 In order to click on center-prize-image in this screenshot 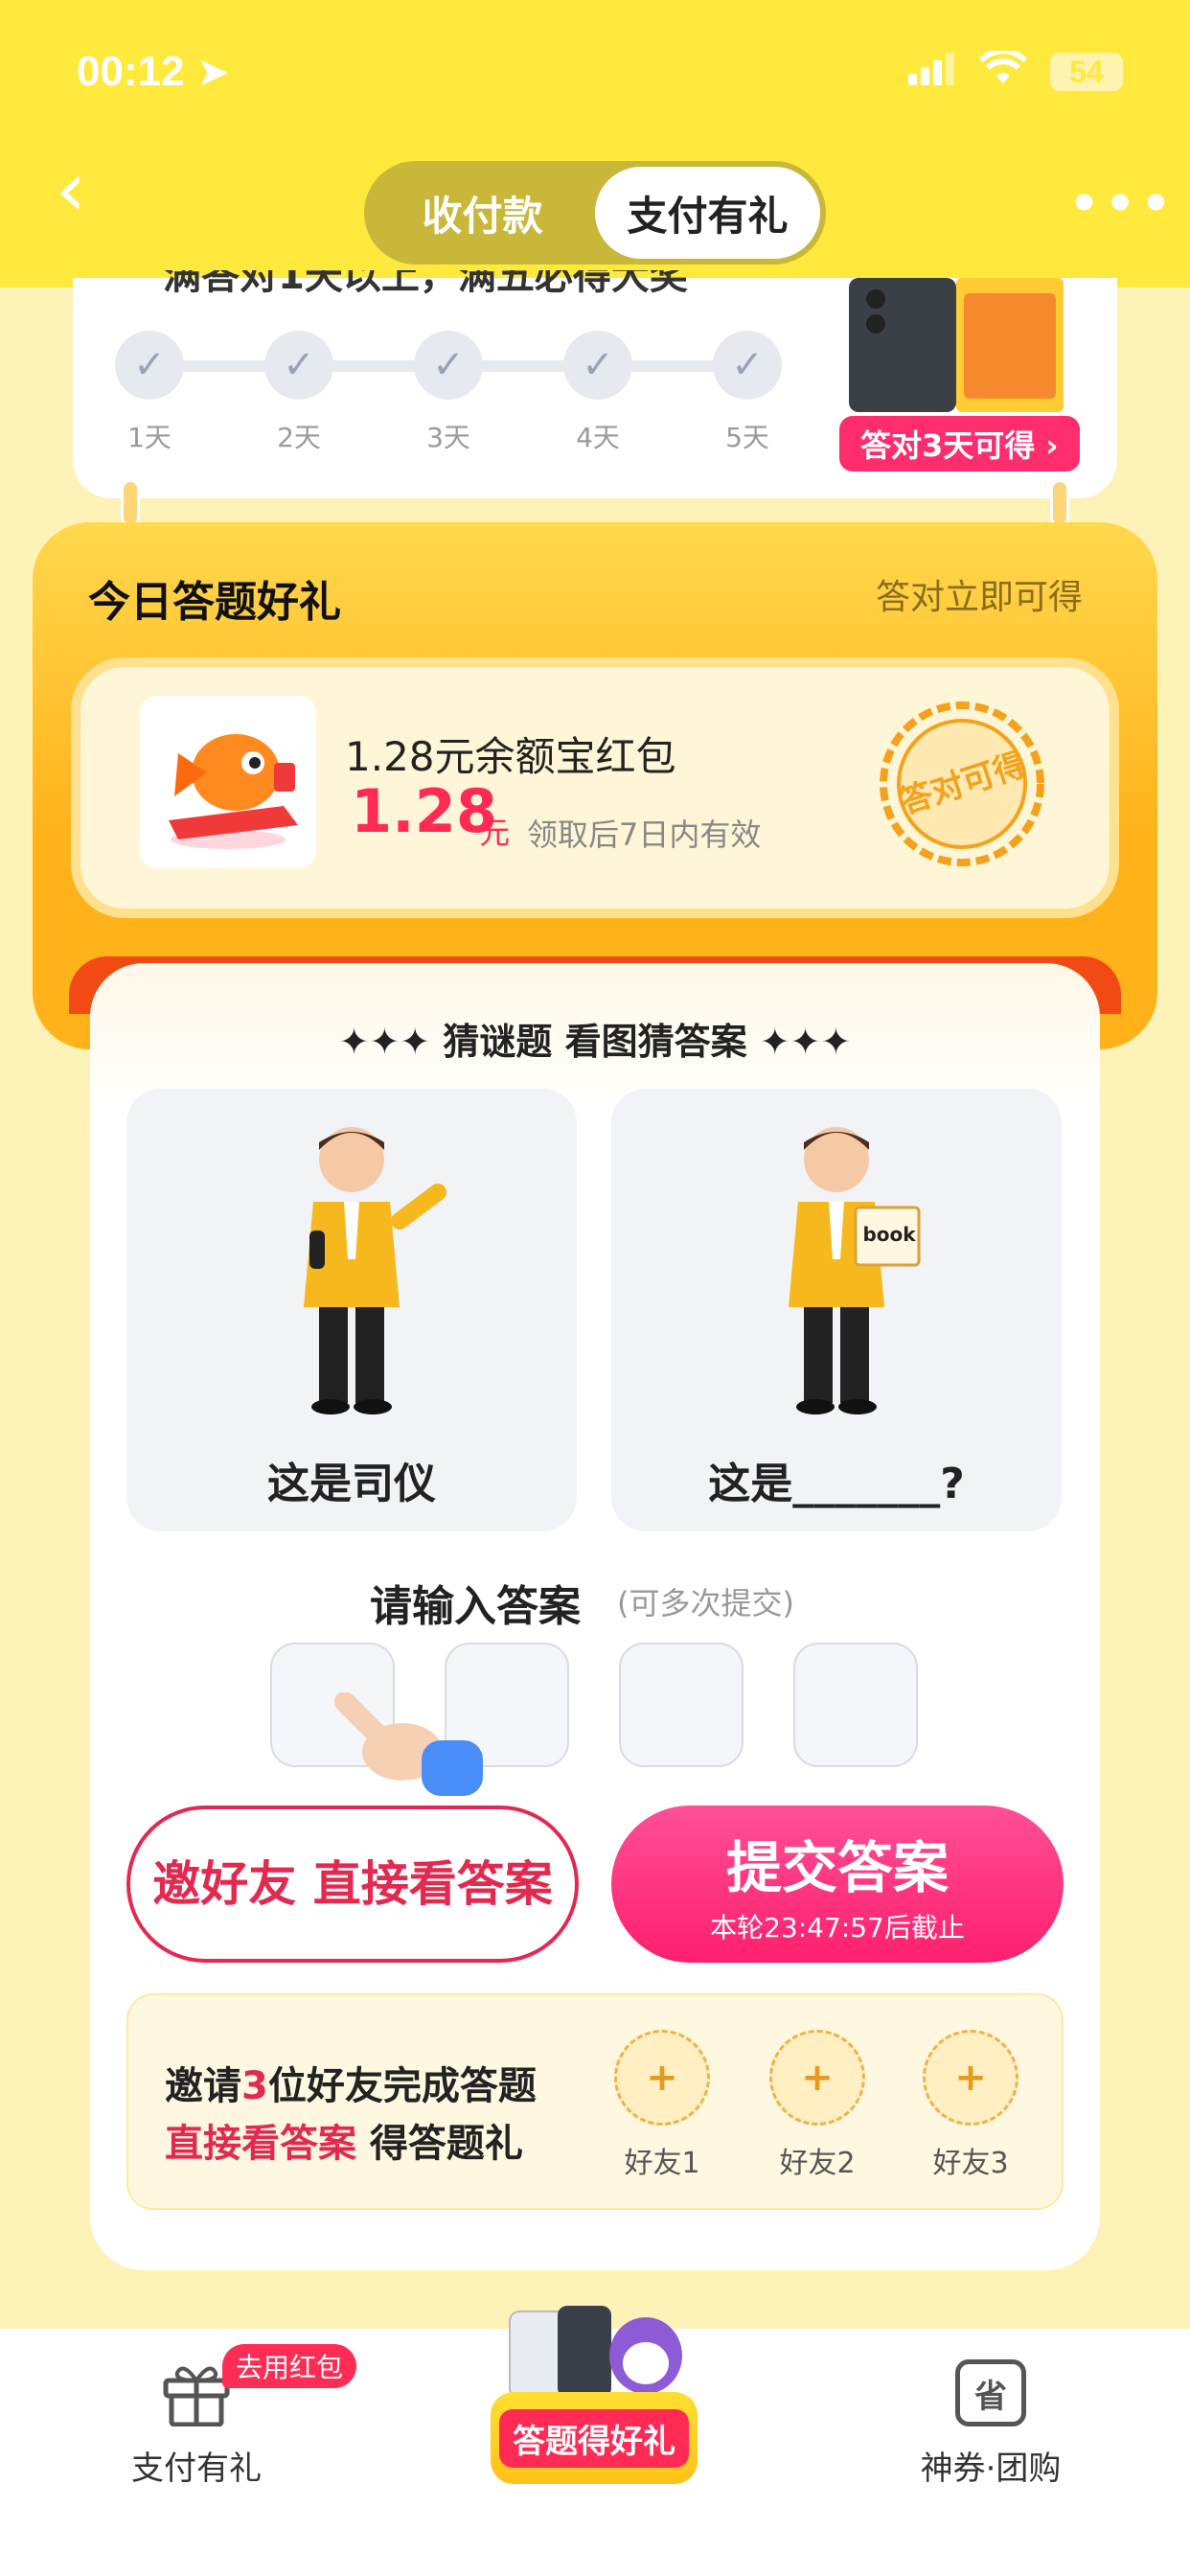, I will do `click(595, 2349)`.